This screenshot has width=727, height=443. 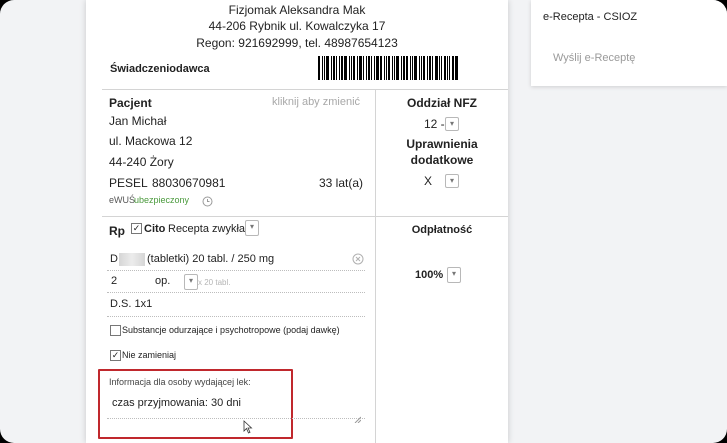 I want to click on patient-street: ul. Mackowa 12, so click(x=151, y=141).